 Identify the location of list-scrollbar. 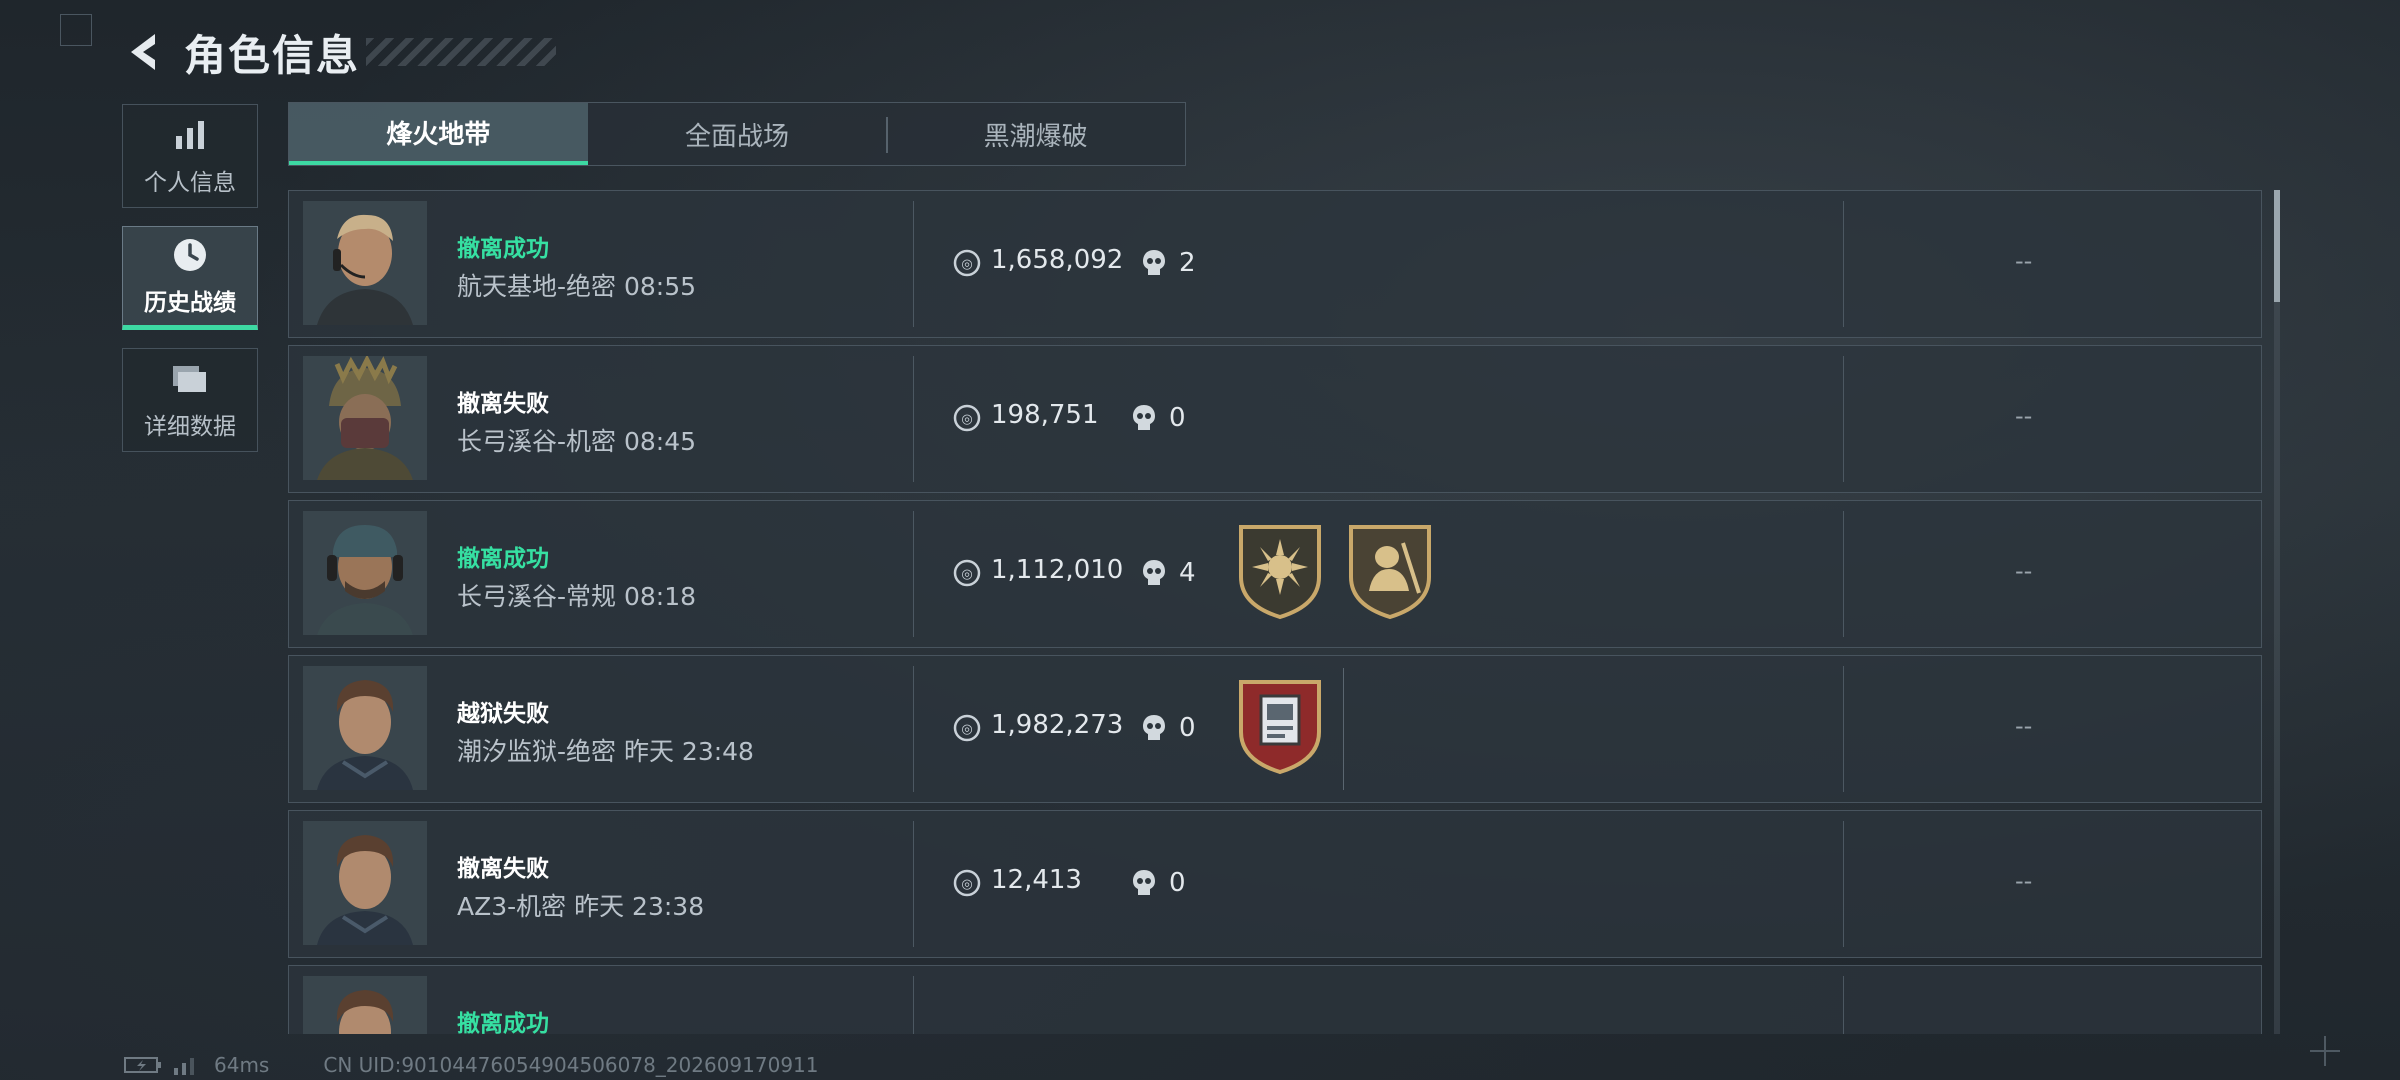
(2277, 612).